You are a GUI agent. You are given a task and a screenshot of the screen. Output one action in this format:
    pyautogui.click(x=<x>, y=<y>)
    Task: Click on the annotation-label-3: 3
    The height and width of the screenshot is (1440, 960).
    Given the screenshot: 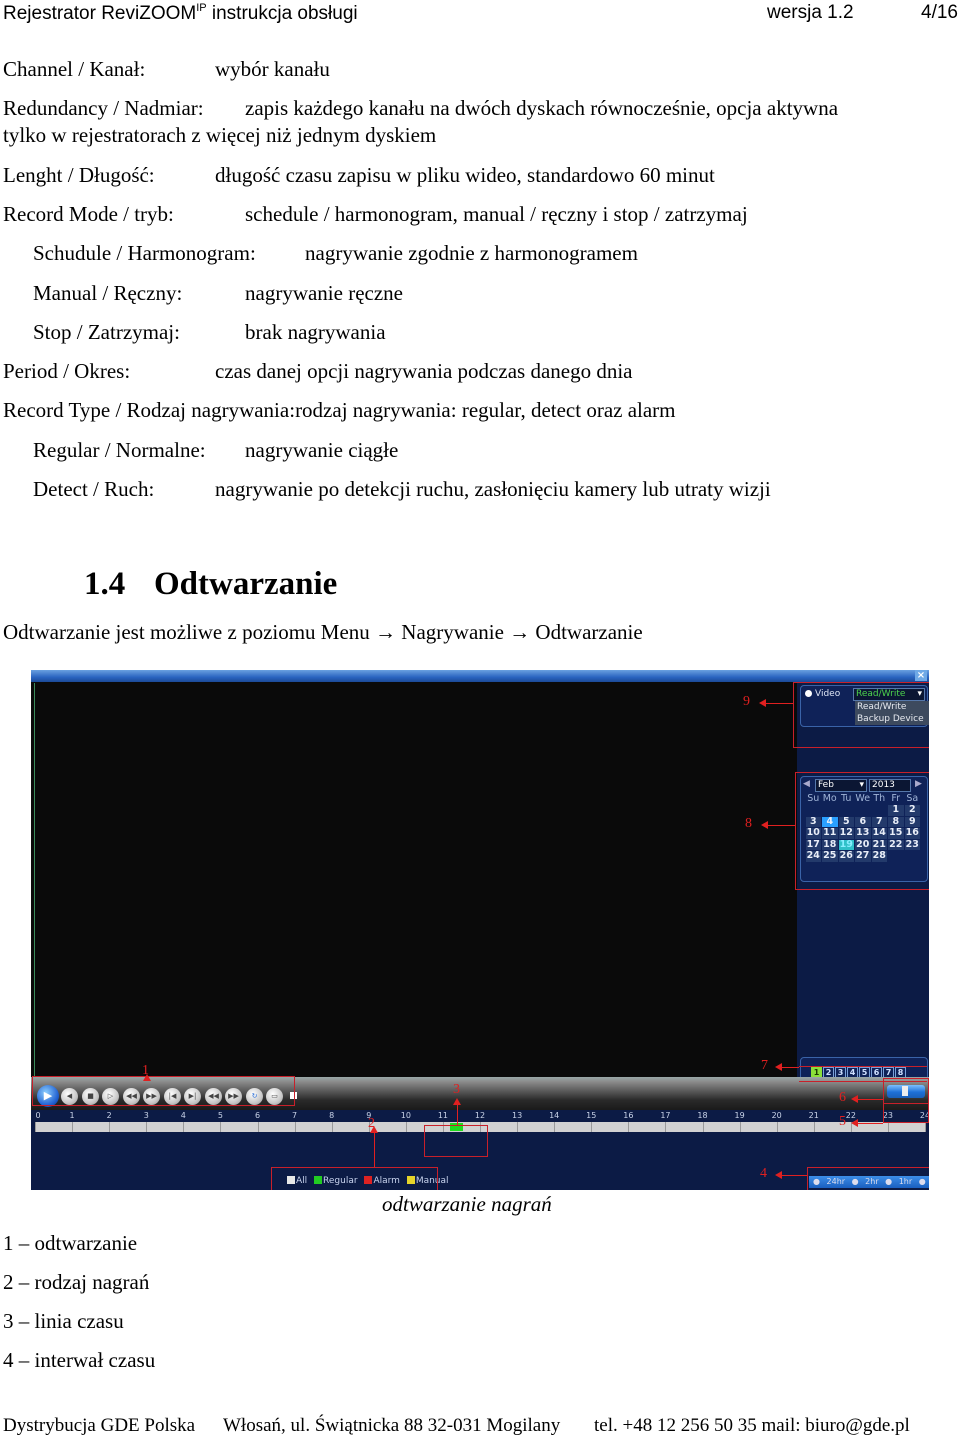 What is the action you would take?
    pyautogui.click(x=456, y=1089)
    